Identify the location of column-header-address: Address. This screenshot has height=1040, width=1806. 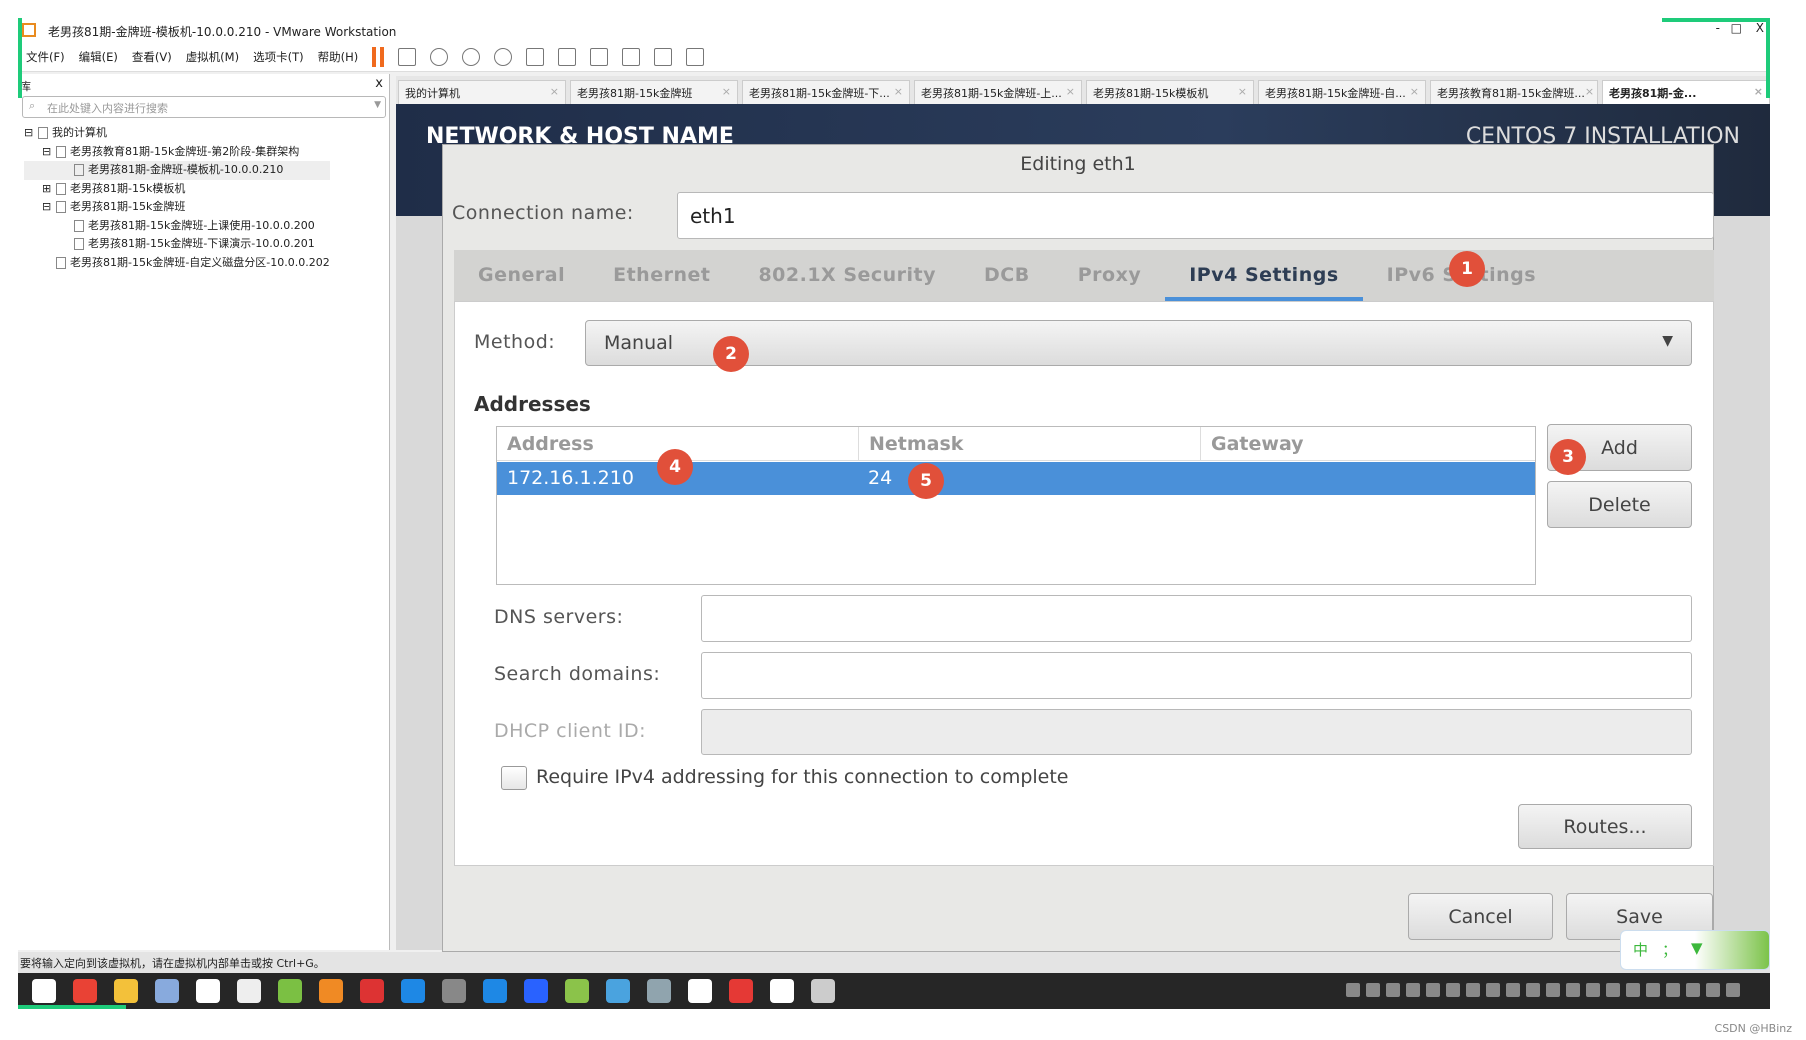
(550, 444).